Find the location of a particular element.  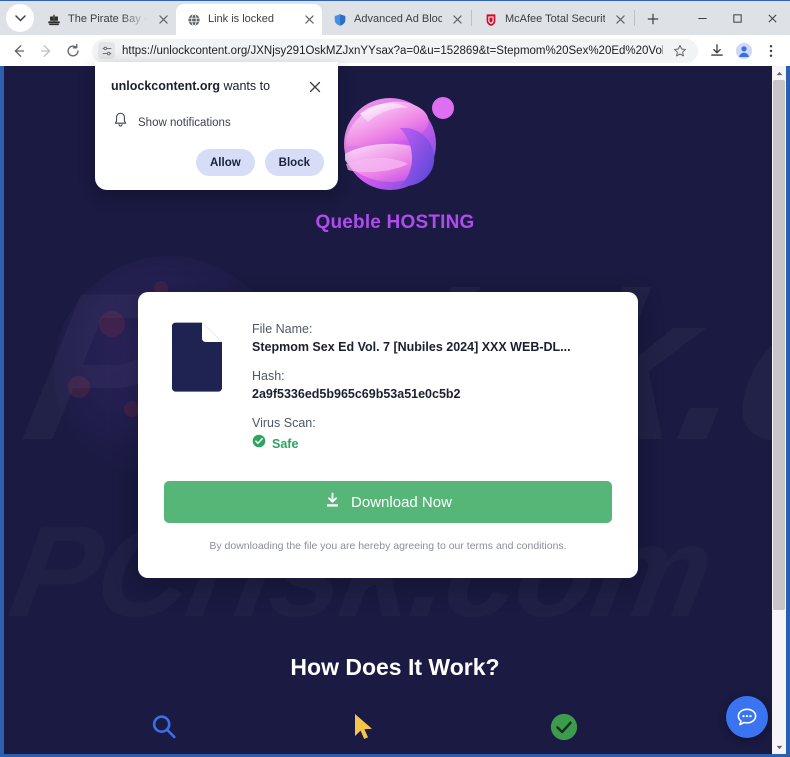

back-button is located at coordinates (19, 51).